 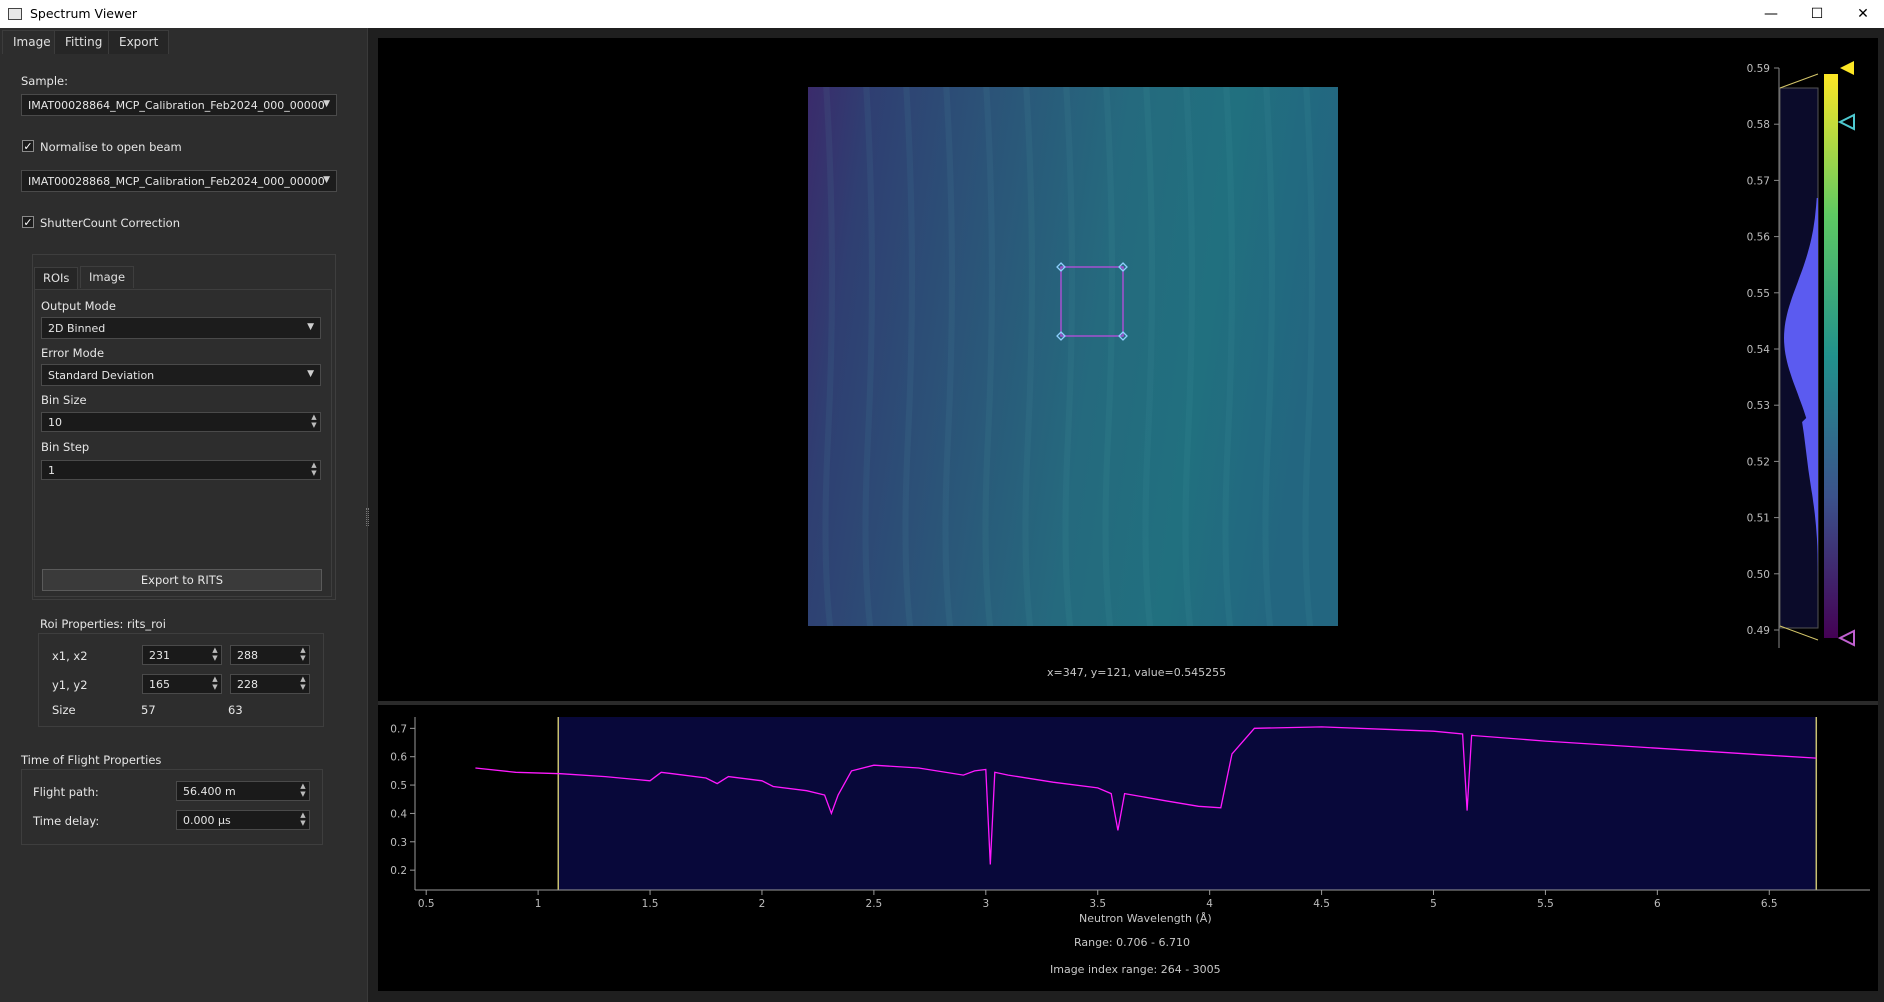 I want to click on mid-level-handle, so click(x=1846, y=122).